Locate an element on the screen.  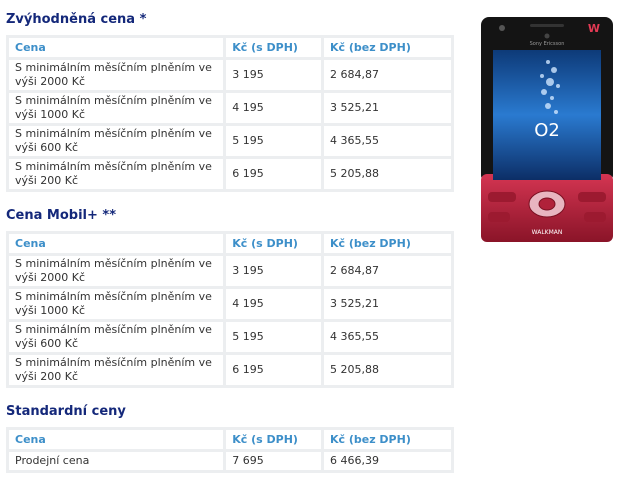
phone-screen is located at coordinates (547, 115).